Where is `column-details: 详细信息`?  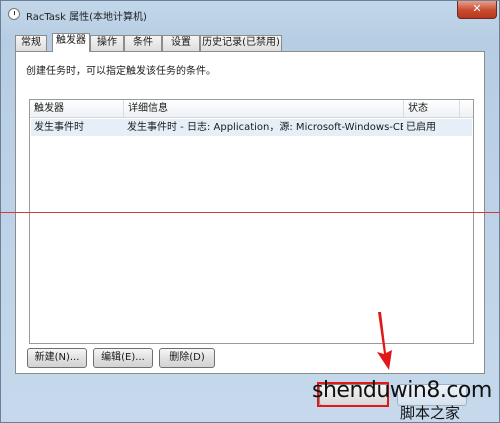 column-details: 详细信息 is located at coordinates (264, 108).